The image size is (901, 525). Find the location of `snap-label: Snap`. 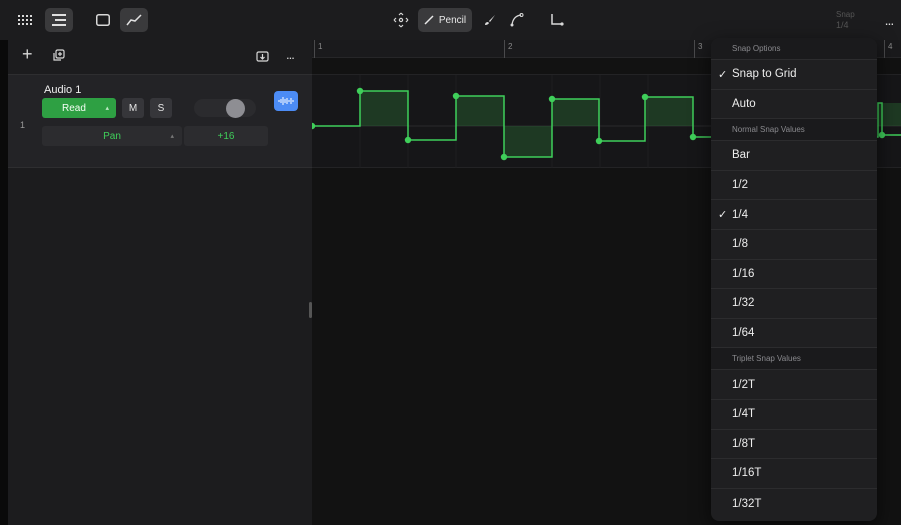

snap-label: Snap is located at coordinates (845, 14).